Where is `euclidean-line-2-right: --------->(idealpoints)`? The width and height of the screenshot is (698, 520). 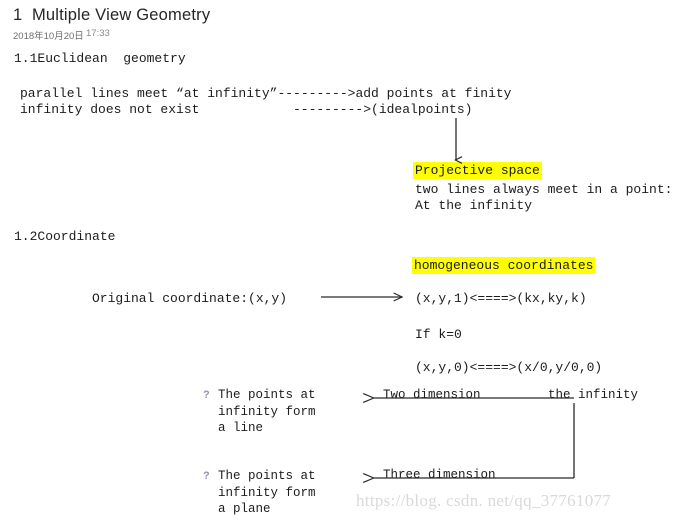 euclidean-line-2-right: --------->(idealpoints) is located at coordinates (383, 109).